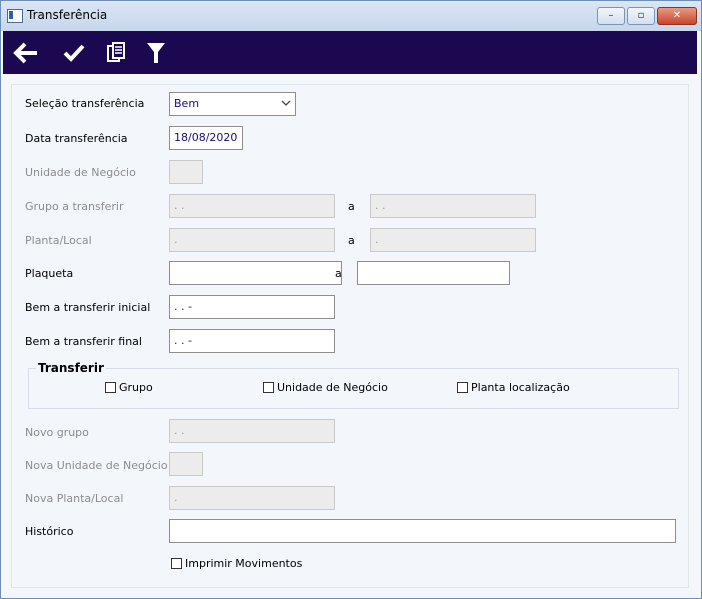 This screenshot has width=702, height=599. What do you see at coordinates (244, 563) in the screenshot?
I see `checkbox-imprimir-label: Imprimir Movimentos` at bounding box center [244, 563].